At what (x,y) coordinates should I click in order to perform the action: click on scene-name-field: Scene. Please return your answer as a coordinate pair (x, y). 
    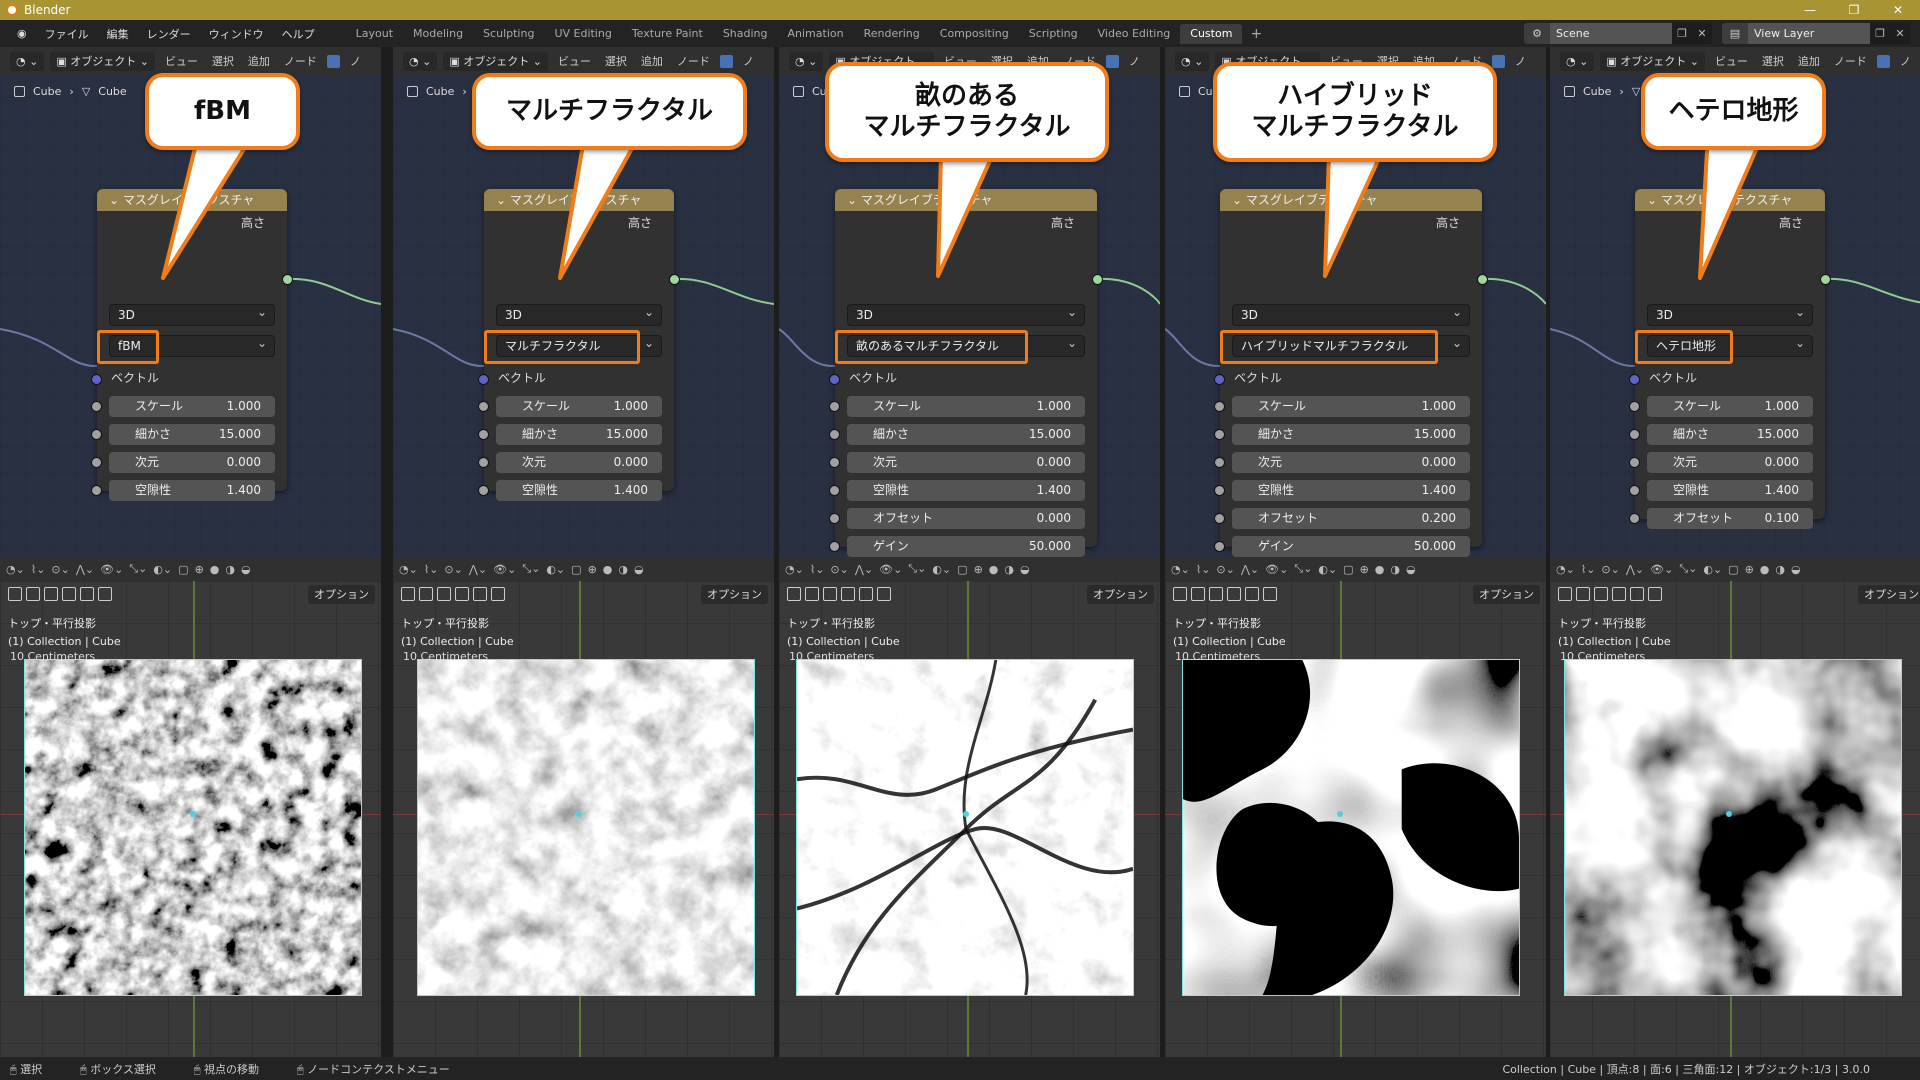
    Looking at the image, I should click on (1611, 33).